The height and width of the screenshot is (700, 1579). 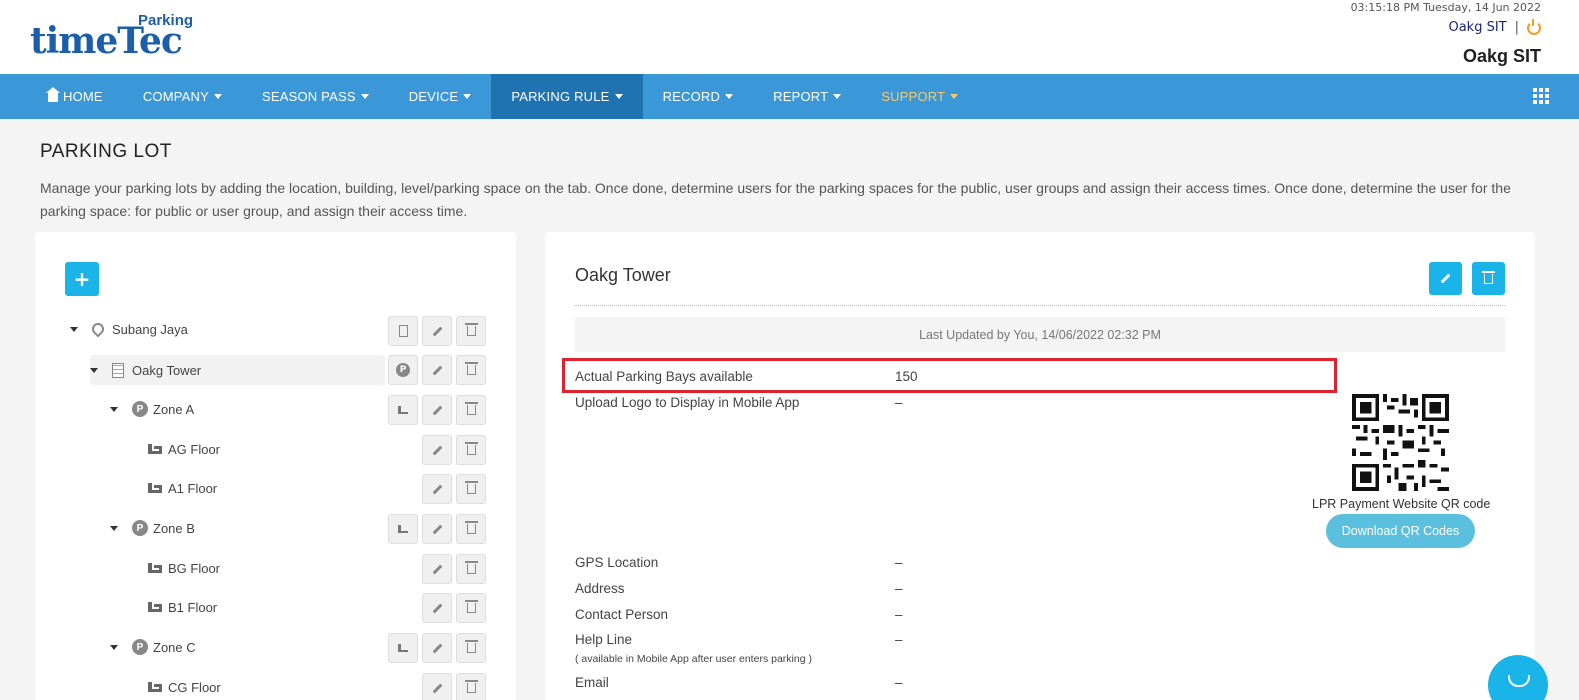 What do you see at coordinates (1477, 27) in the screenshot?
I see `user-name-link: Oakg SIT` at bounding box center [1477, 27].